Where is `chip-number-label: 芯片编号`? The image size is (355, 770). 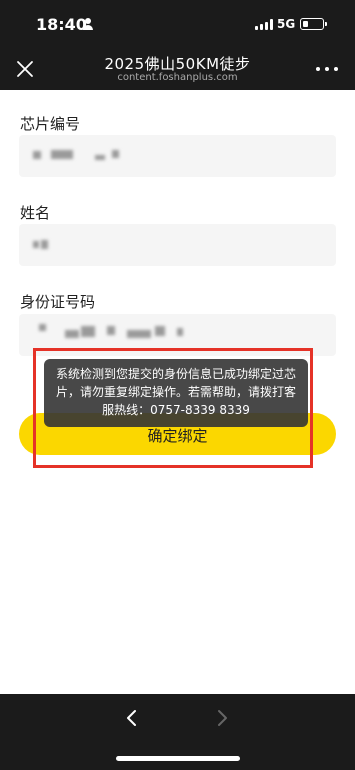 chip-number-label: 芯片编号 is located at coordinates (50, 124).